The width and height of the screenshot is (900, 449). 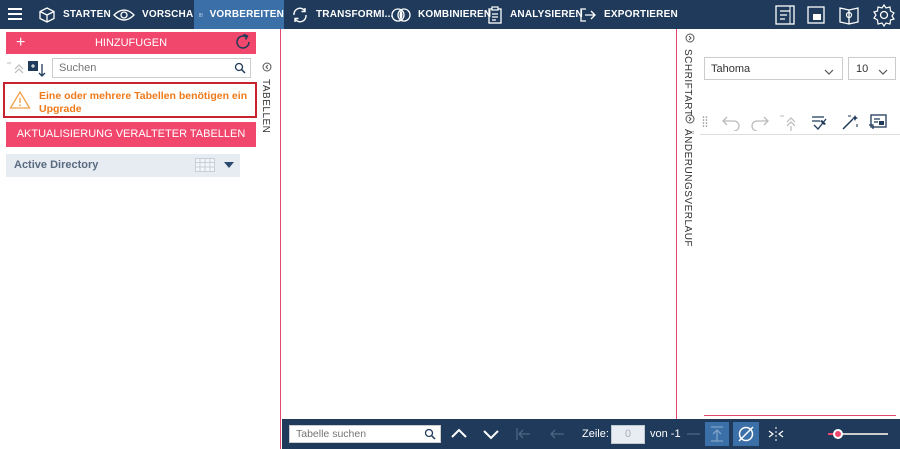 I want to click on table-search-input, so click(x=352, y=434).